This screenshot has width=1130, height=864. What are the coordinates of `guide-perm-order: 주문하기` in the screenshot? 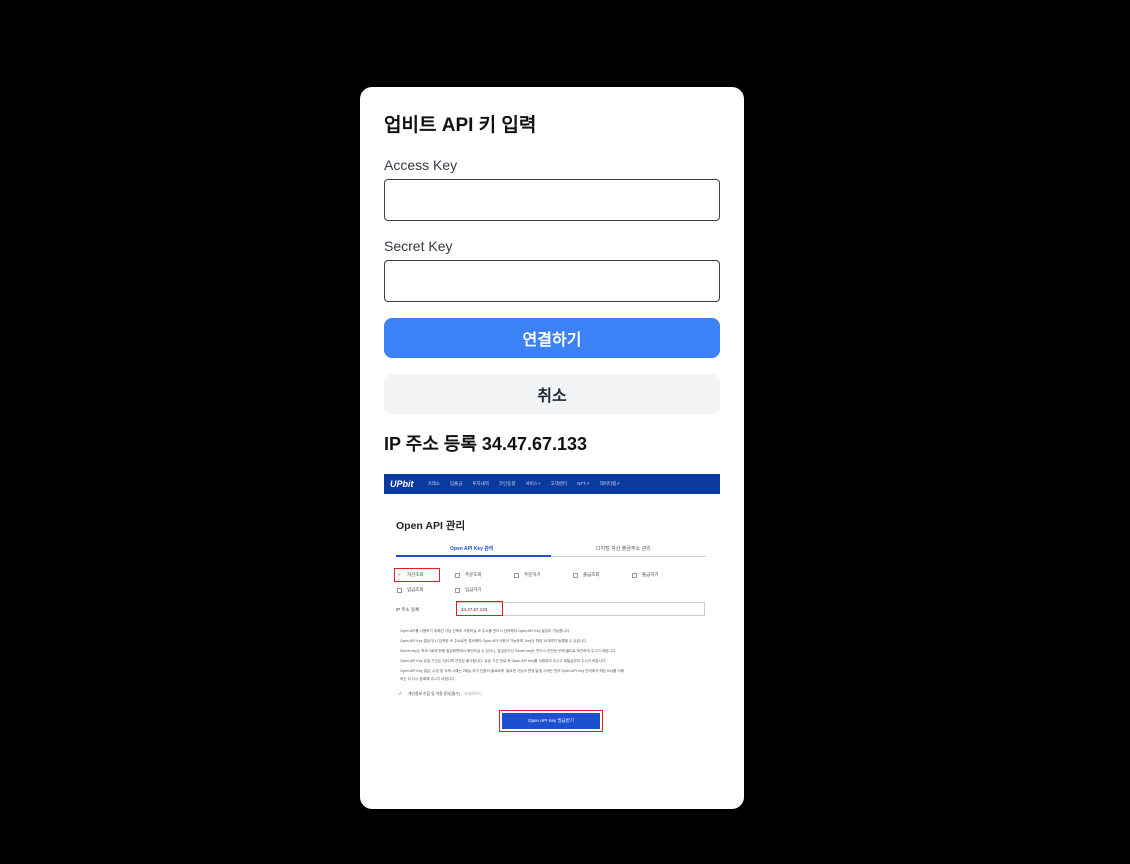 It's located at (527, 575).